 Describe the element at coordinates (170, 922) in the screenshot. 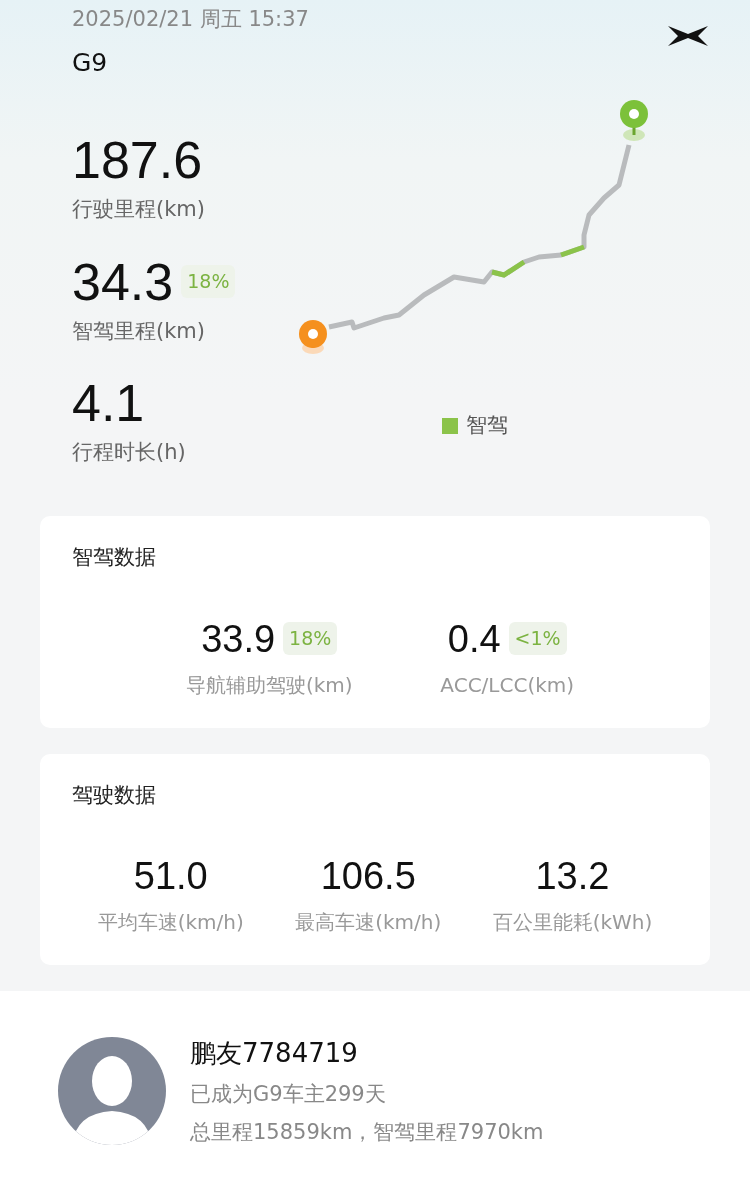

I see `metric-label: 平均车速(km/h)` at that location.